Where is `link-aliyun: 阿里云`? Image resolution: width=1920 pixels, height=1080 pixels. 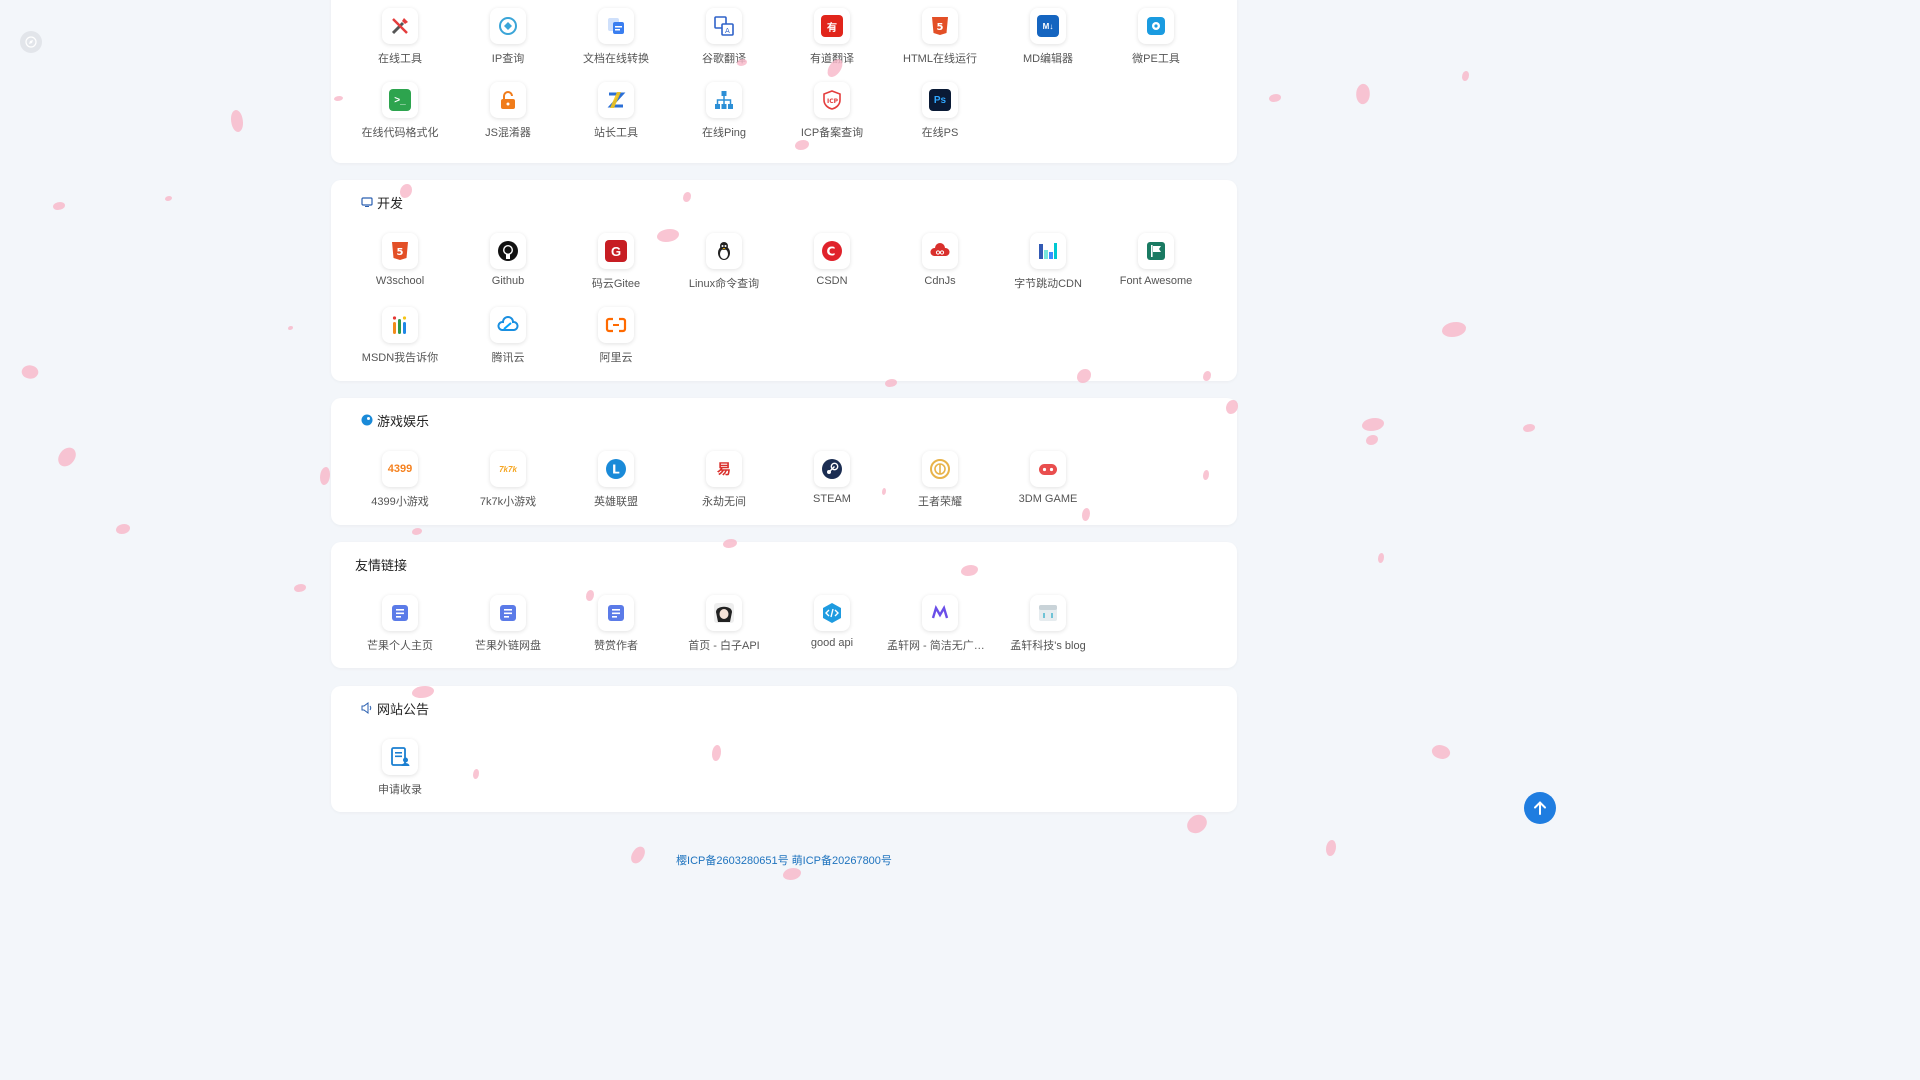 link-aliyun: 阿里云 is located at coordinates (616, 336).